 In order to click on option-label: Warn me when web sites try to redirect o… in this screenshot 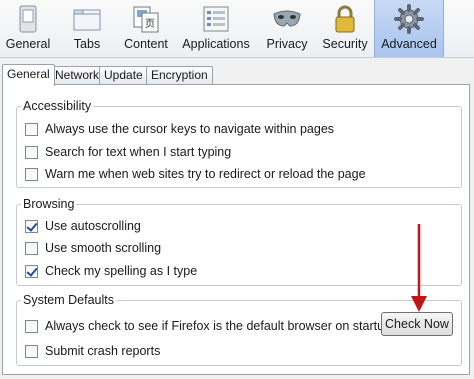, I will do `click(205, 174)`.